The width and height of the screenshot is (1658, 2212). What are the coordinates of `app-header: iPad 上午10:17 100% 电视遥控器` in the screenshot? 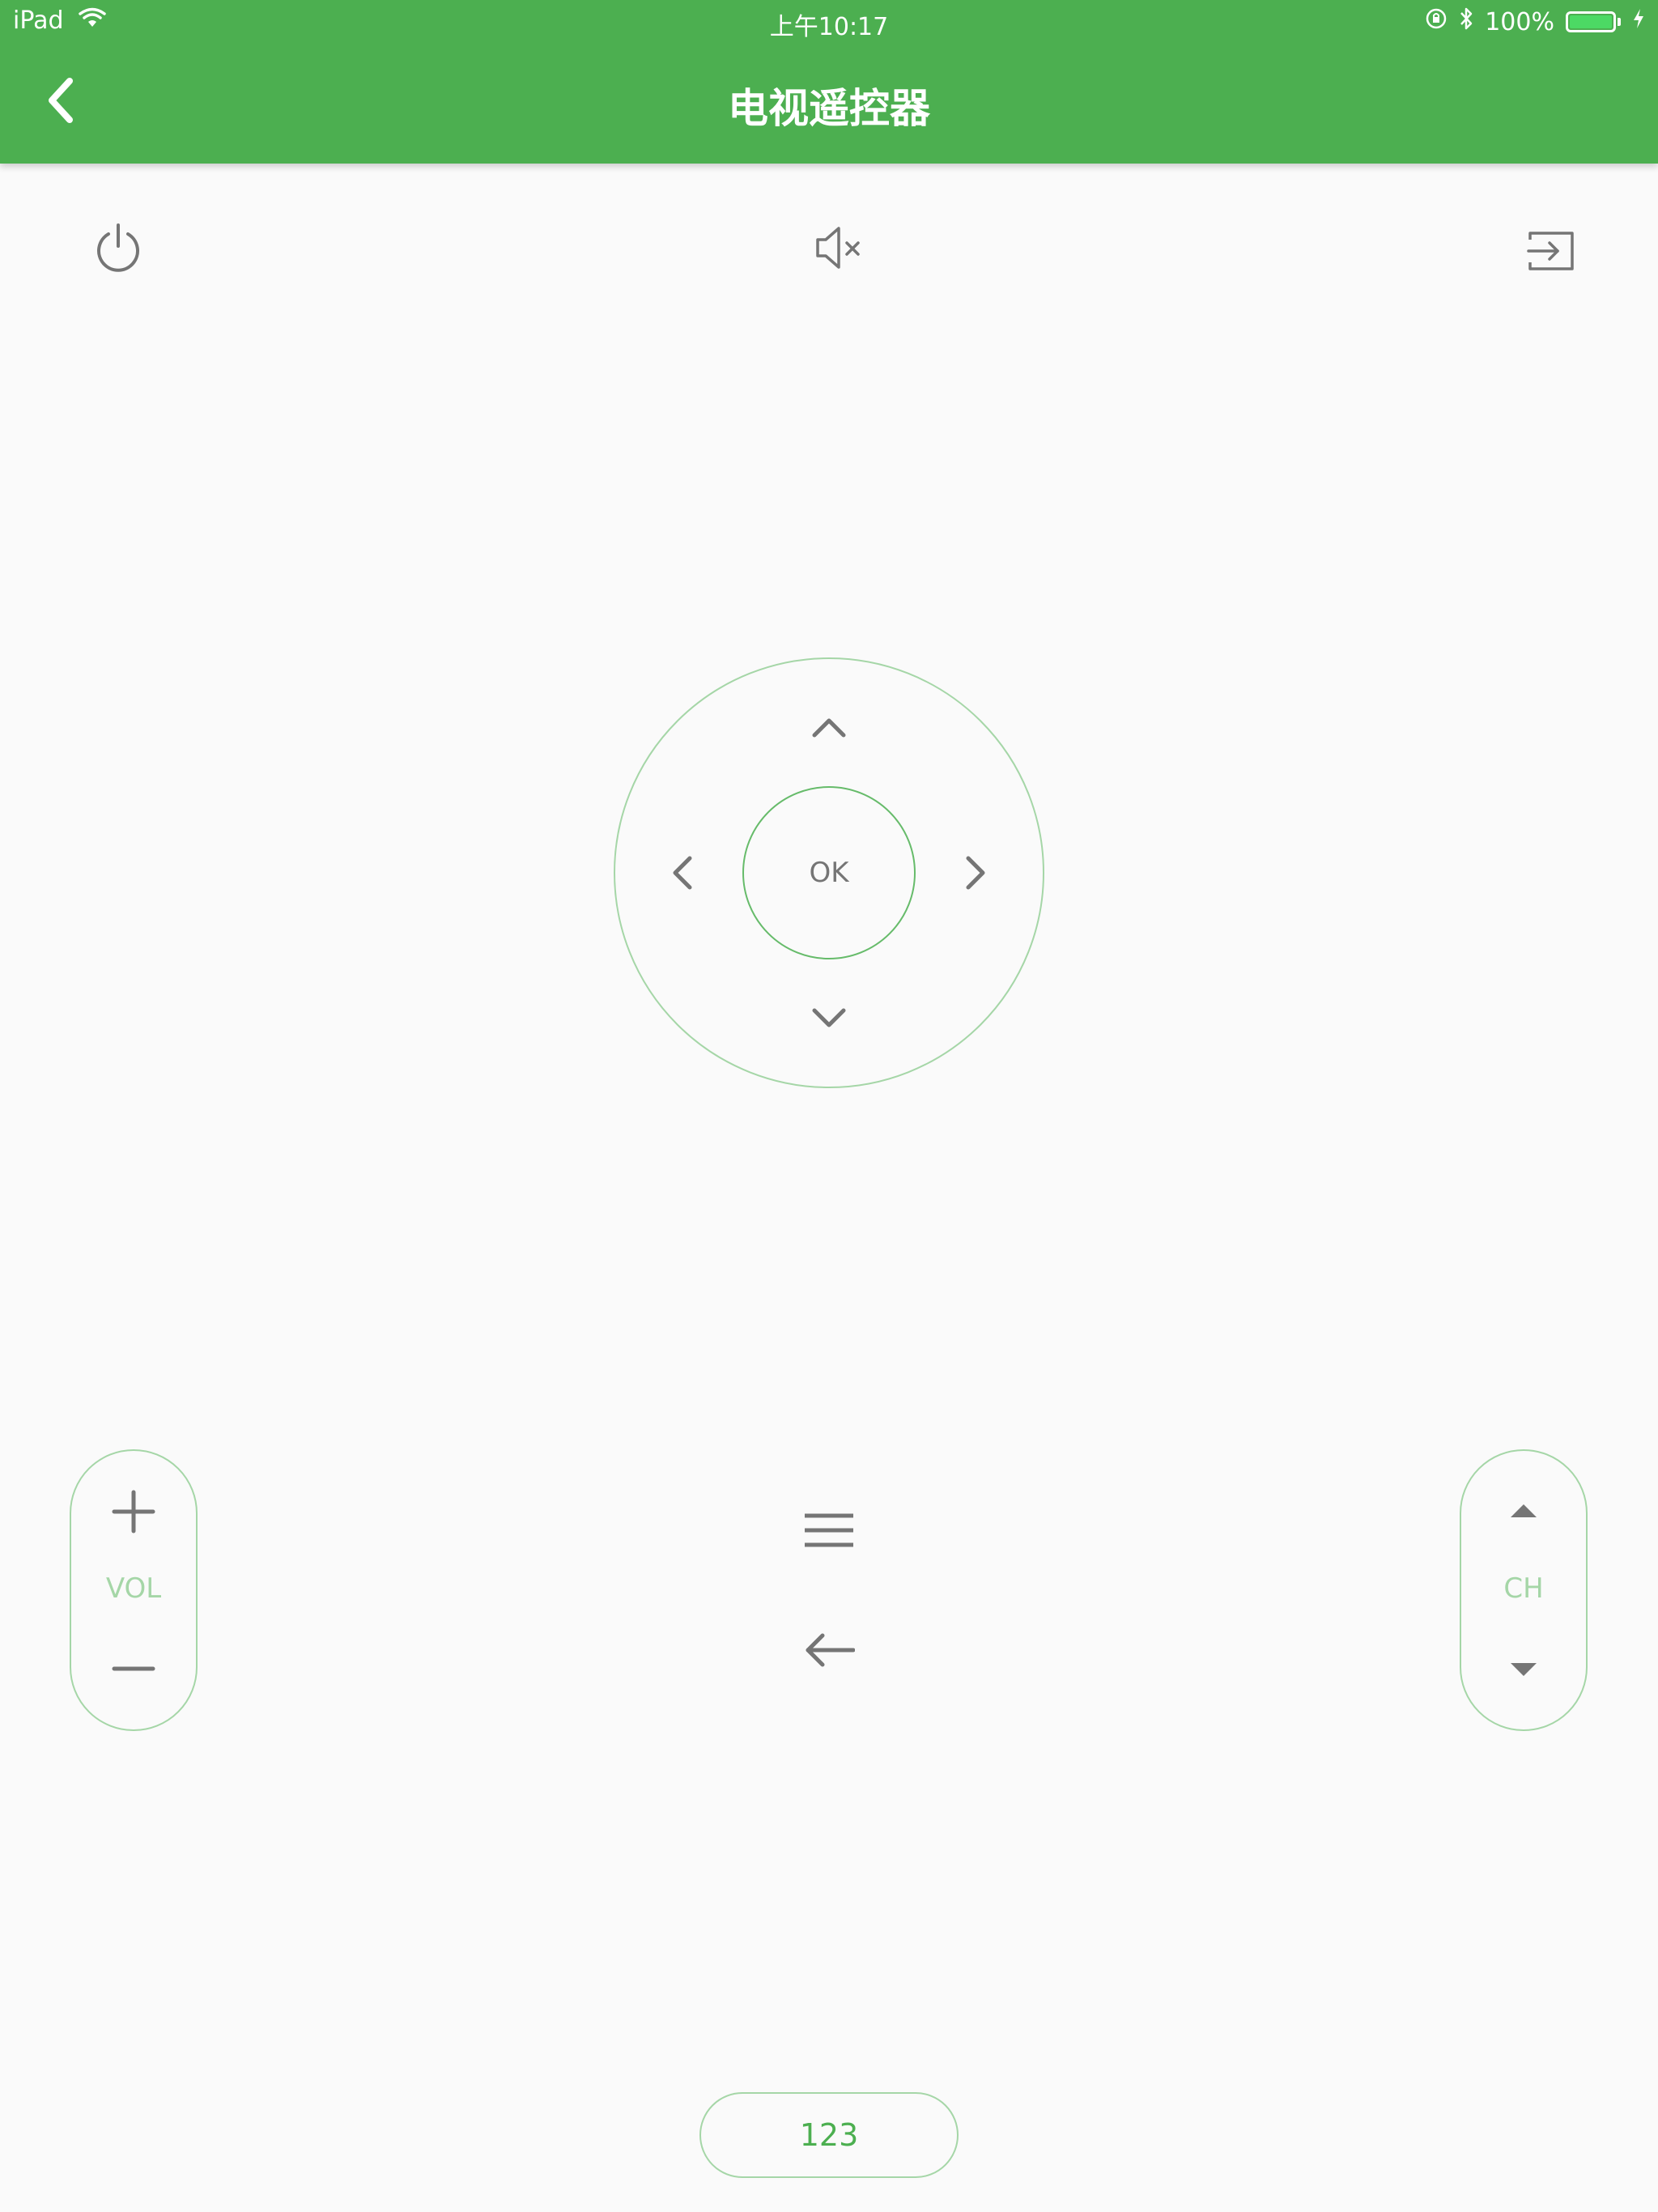 It's located at (829, 82).